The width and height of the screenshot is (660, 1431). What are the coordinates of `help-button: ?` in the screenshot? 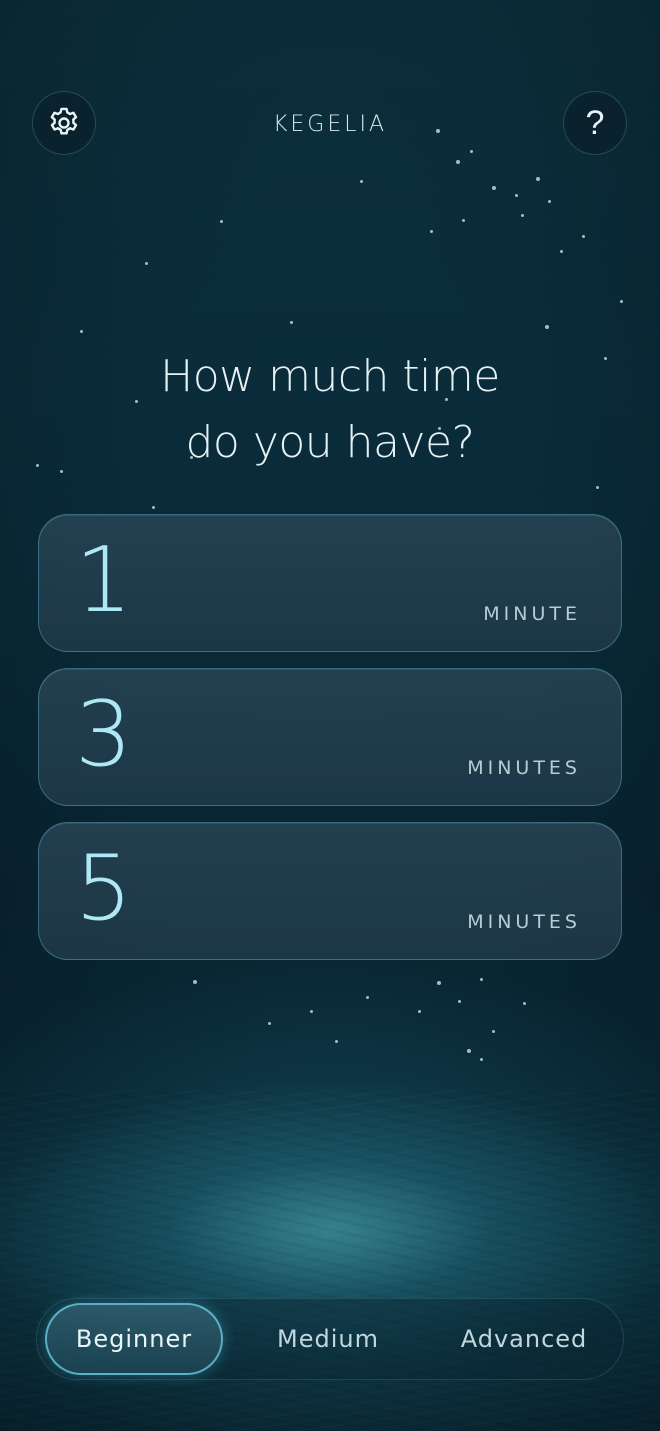 It's located at (595, 123).